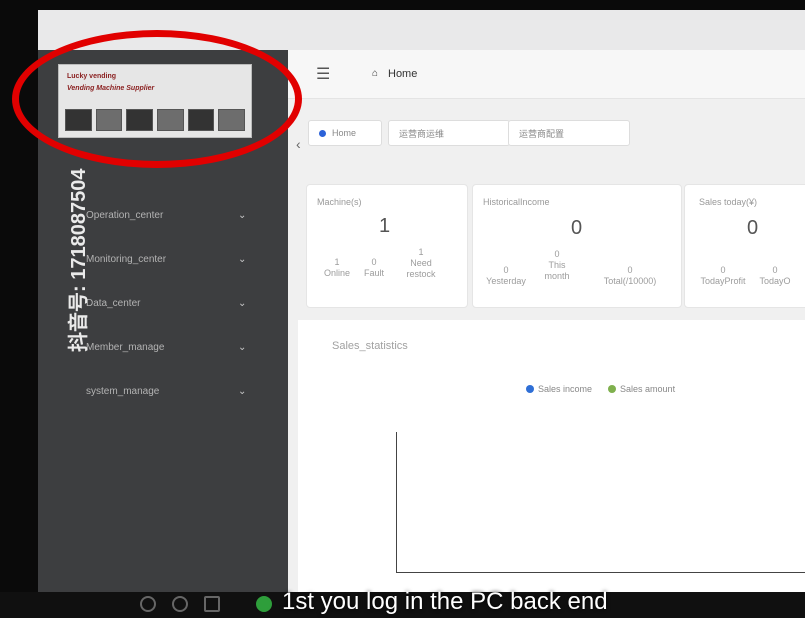 The height and width of the screenshot is (618, 805). Describe the element at coordinates (445, 601) in the screenshot. I see `video-caption: 1st you log in the PC back end` at that location.